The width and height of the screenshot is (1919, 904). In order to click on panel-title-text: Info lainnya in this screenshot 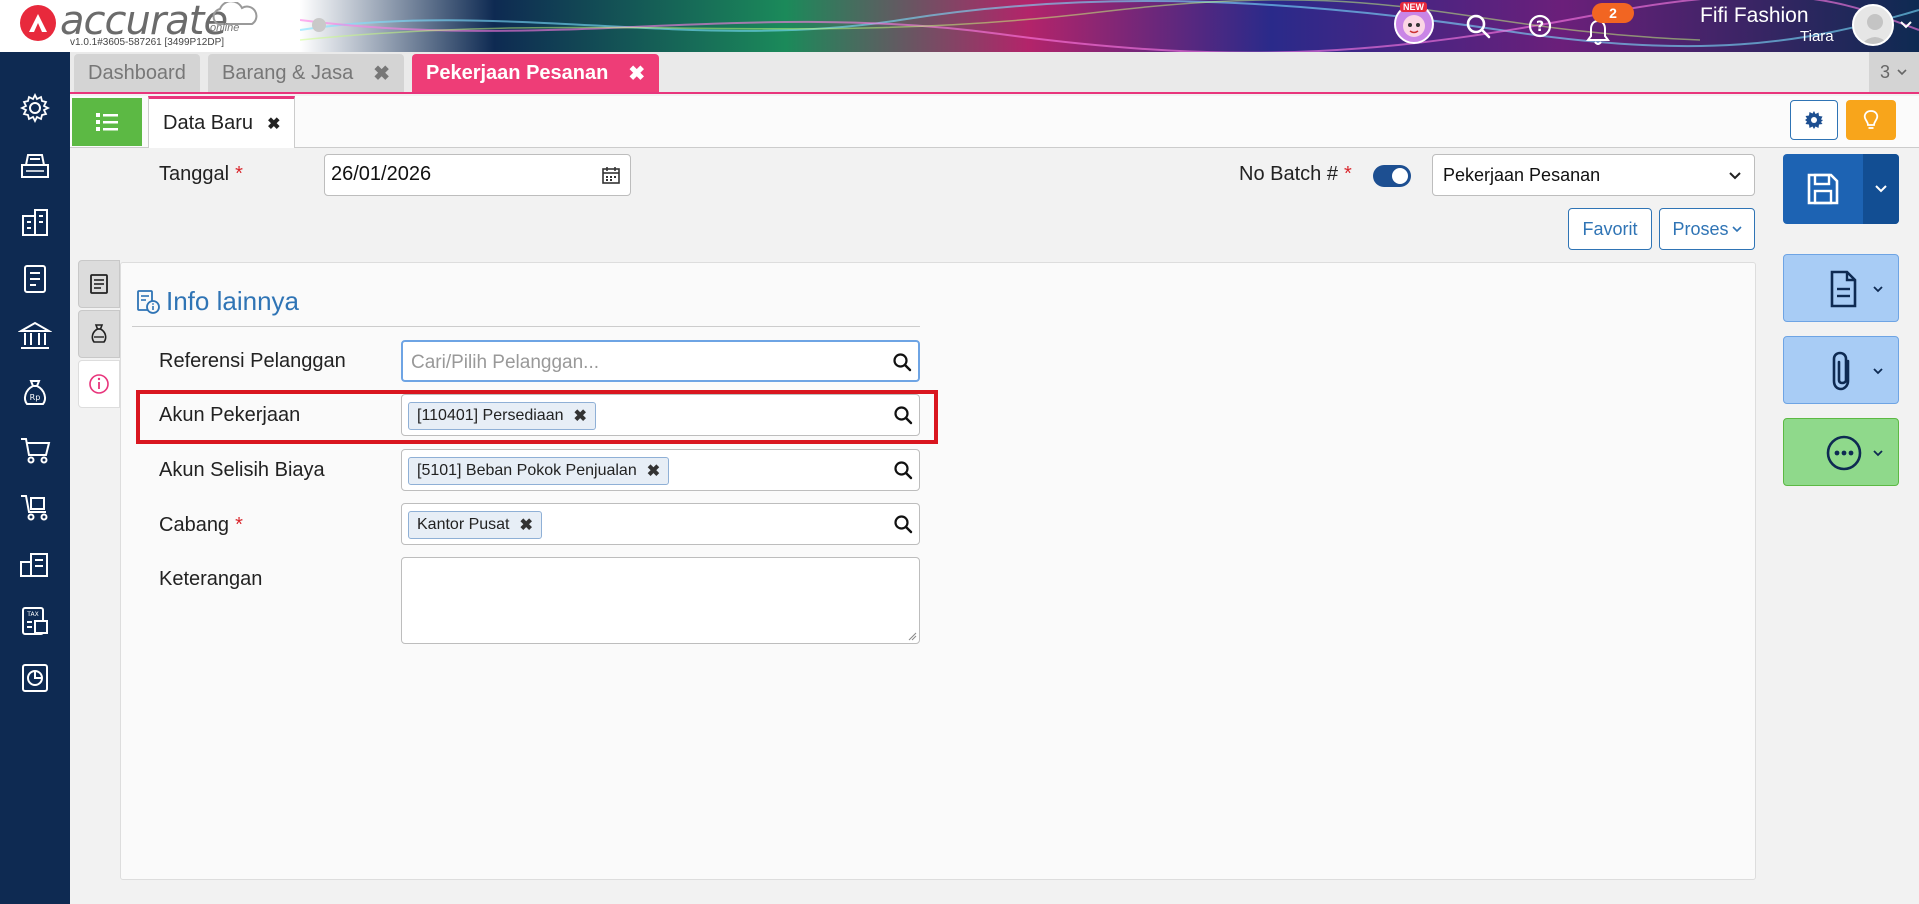, I will do `click(232, 301)`.